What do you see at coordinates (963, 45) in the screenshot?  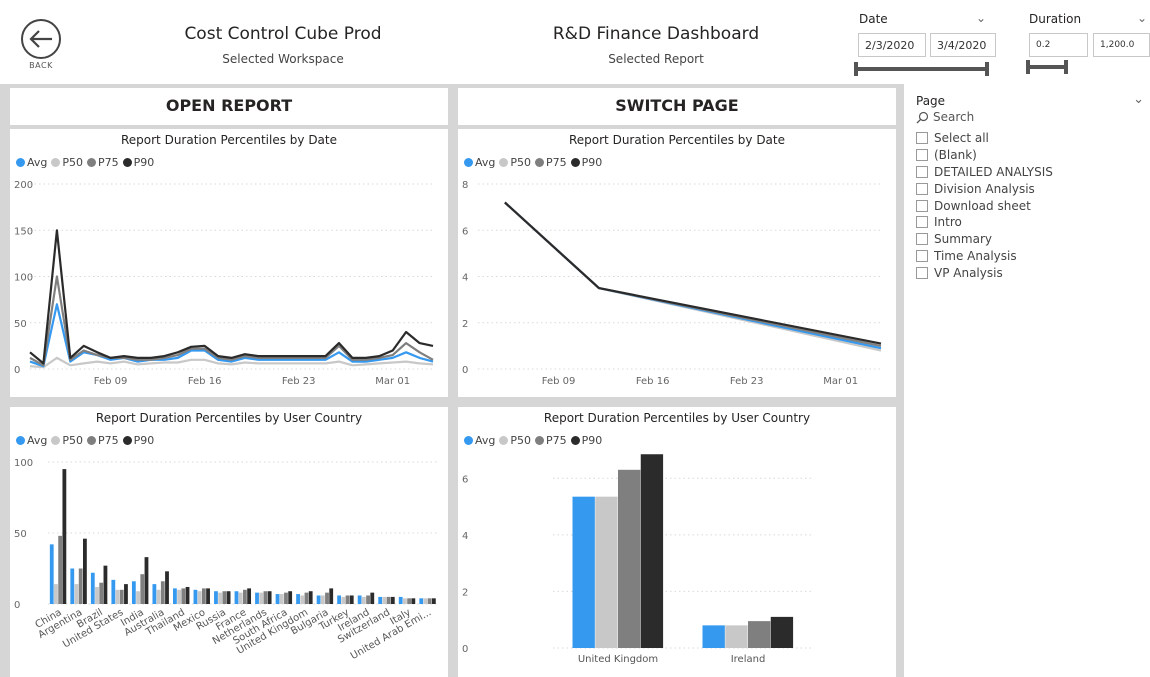 I see `date-end-input: 3/4/2020` at bounding box center [963, 45].